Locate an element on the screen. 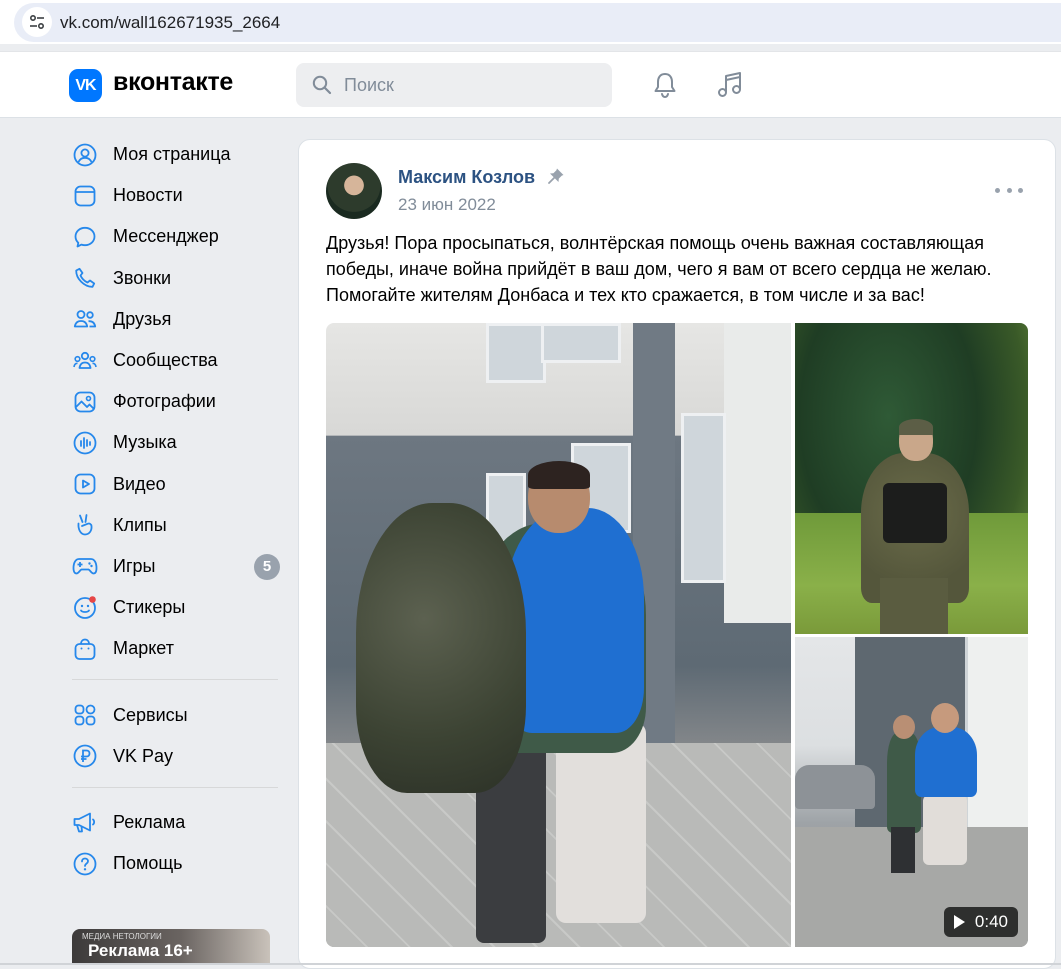 The image size is (1061, 969). sidebar-item-label: Новости is located at coordinates (148, 195).